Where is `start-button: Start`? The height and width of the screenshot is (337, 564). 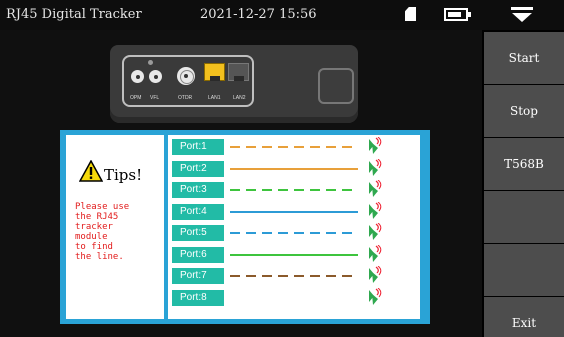
start-button: Start is located at coordinates (524, 58).